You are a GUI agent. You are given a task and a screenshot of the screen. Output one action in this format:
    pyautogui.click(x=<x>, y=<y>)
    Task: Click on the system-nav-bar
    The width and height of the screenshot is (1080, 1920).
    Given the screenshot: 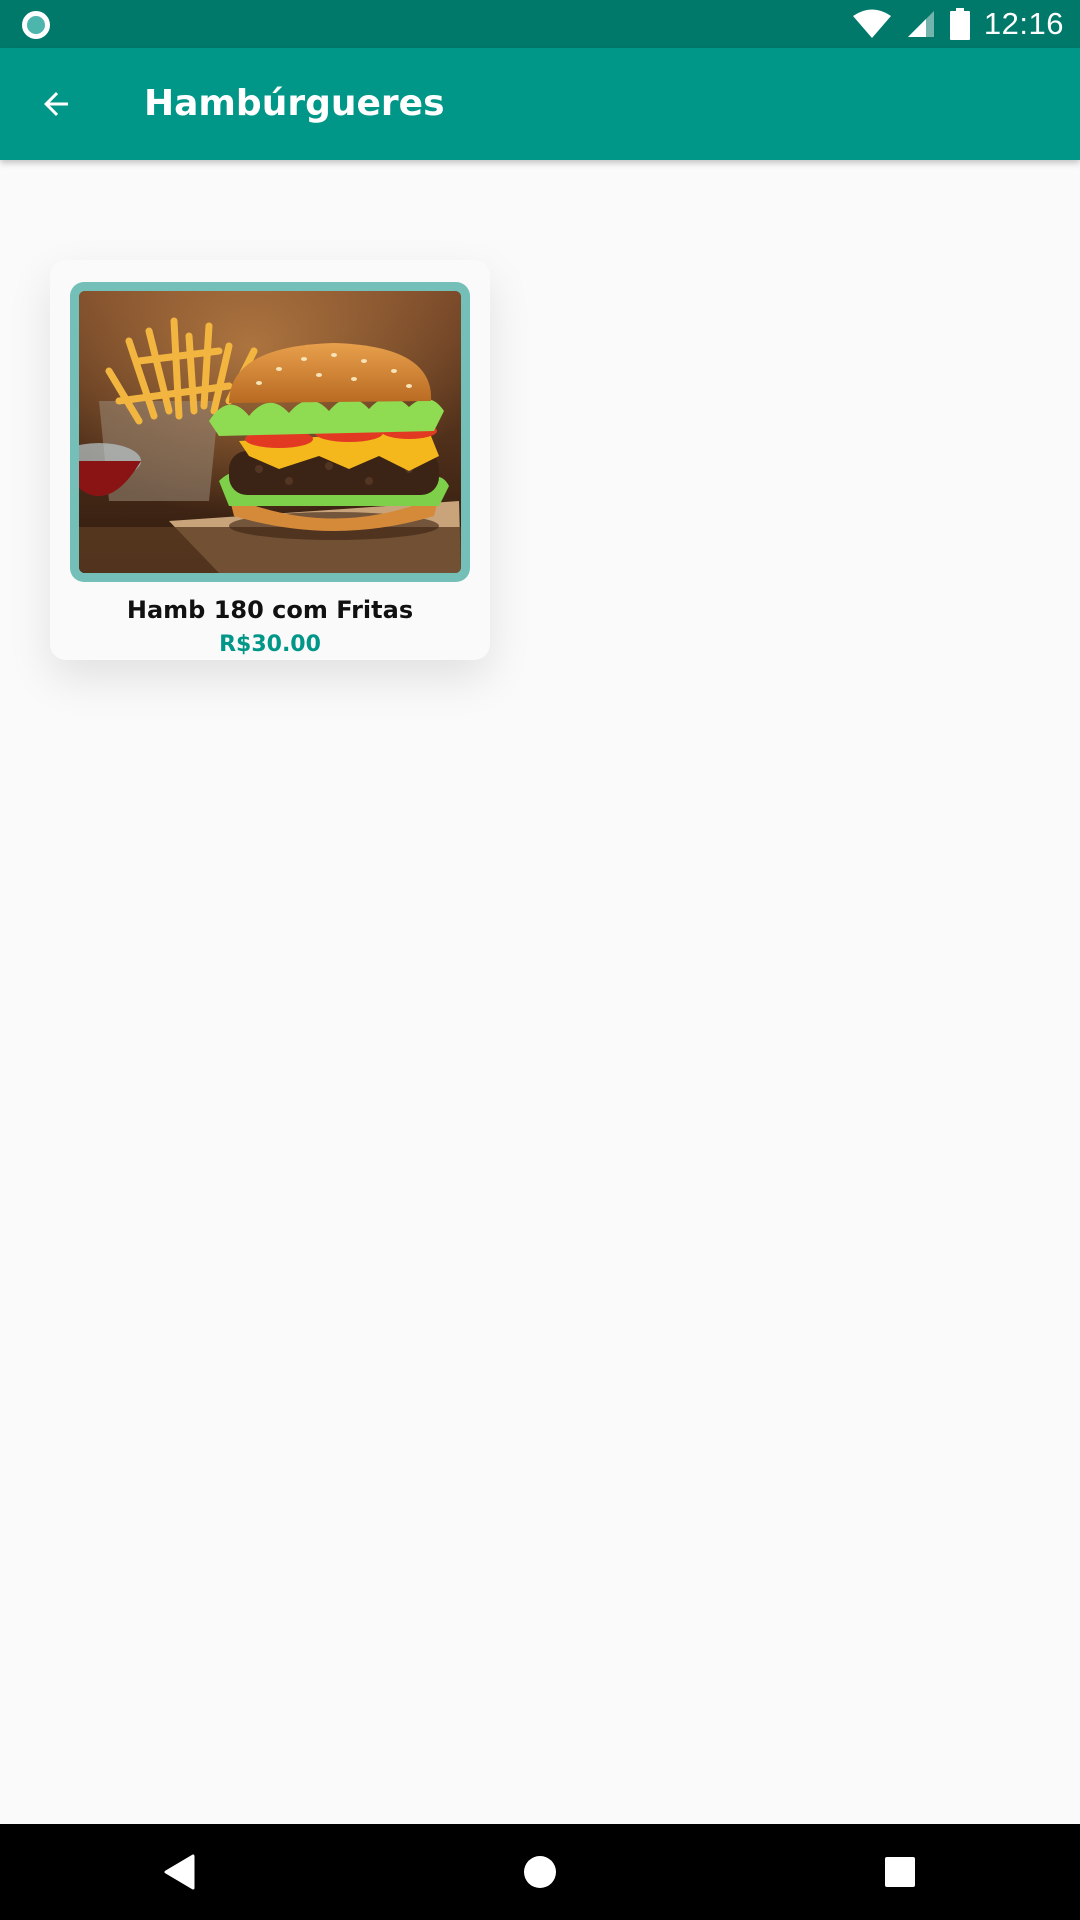 What is the action you would take?
    pyautogui.click(x=540, y=1872)
    